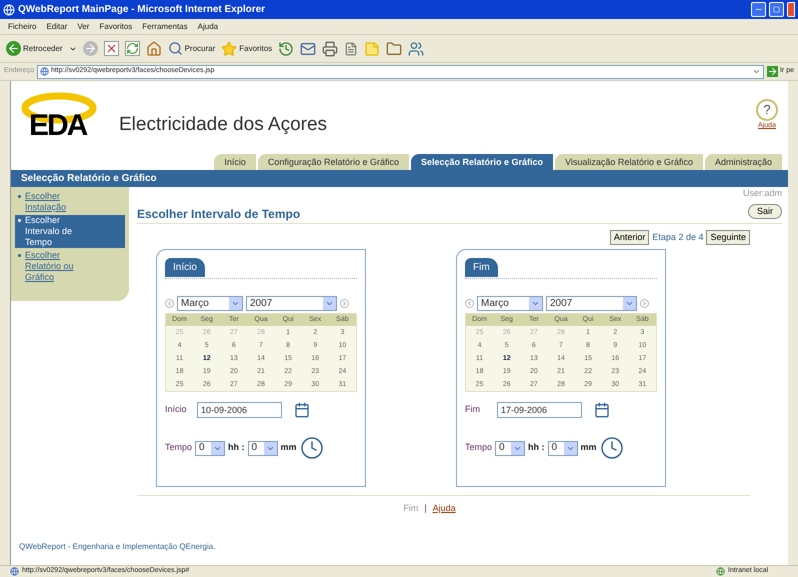  I want to click on help-icon: ?, so click(767, 110).